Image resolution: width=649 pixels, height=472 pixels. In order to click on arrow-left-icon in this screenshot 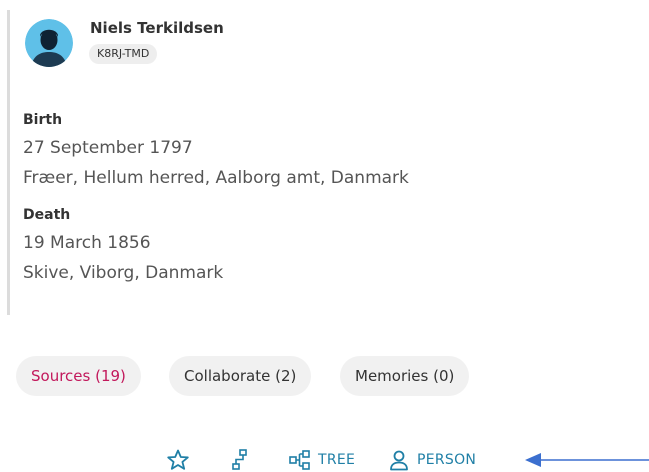, I will do `click(587, 460)`.